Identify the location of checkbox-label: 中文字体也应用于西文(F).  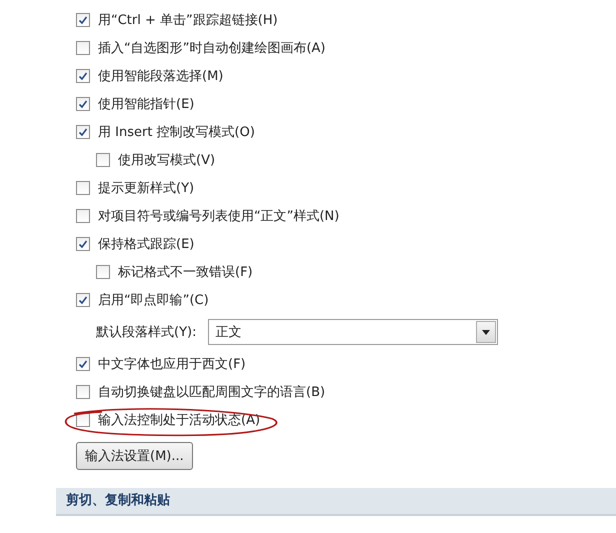
(172, 364).